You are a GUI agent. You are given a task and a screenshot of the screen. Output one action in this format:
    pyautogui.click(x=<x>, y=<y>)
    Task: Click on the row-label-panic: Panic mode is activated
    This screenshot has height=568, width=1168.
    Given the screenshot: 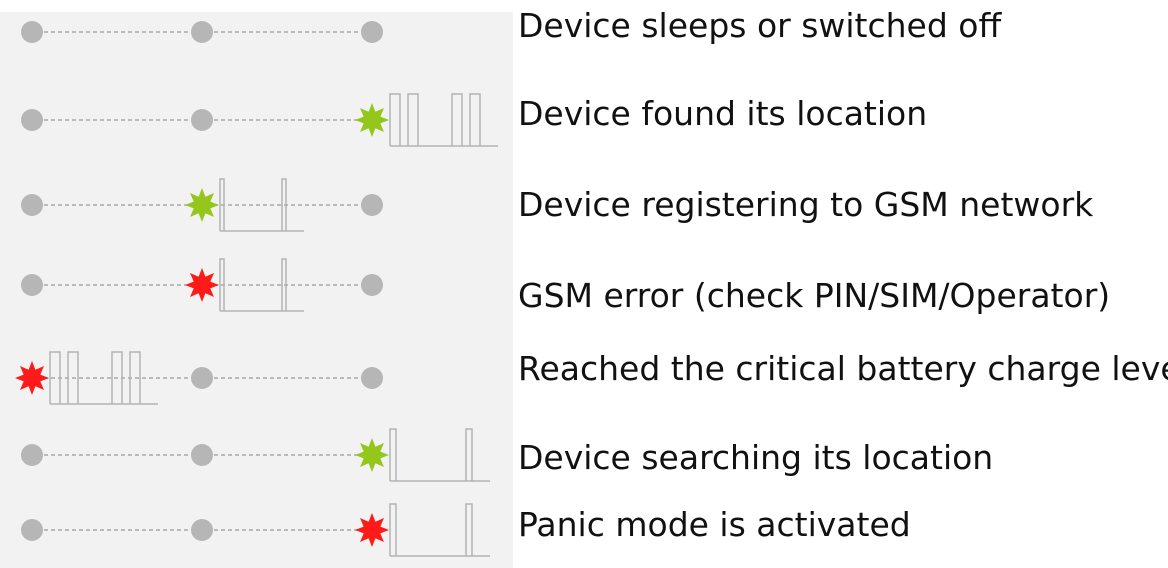 What is the action you would take?
    pyautogui.click(x=714, y=524)
    